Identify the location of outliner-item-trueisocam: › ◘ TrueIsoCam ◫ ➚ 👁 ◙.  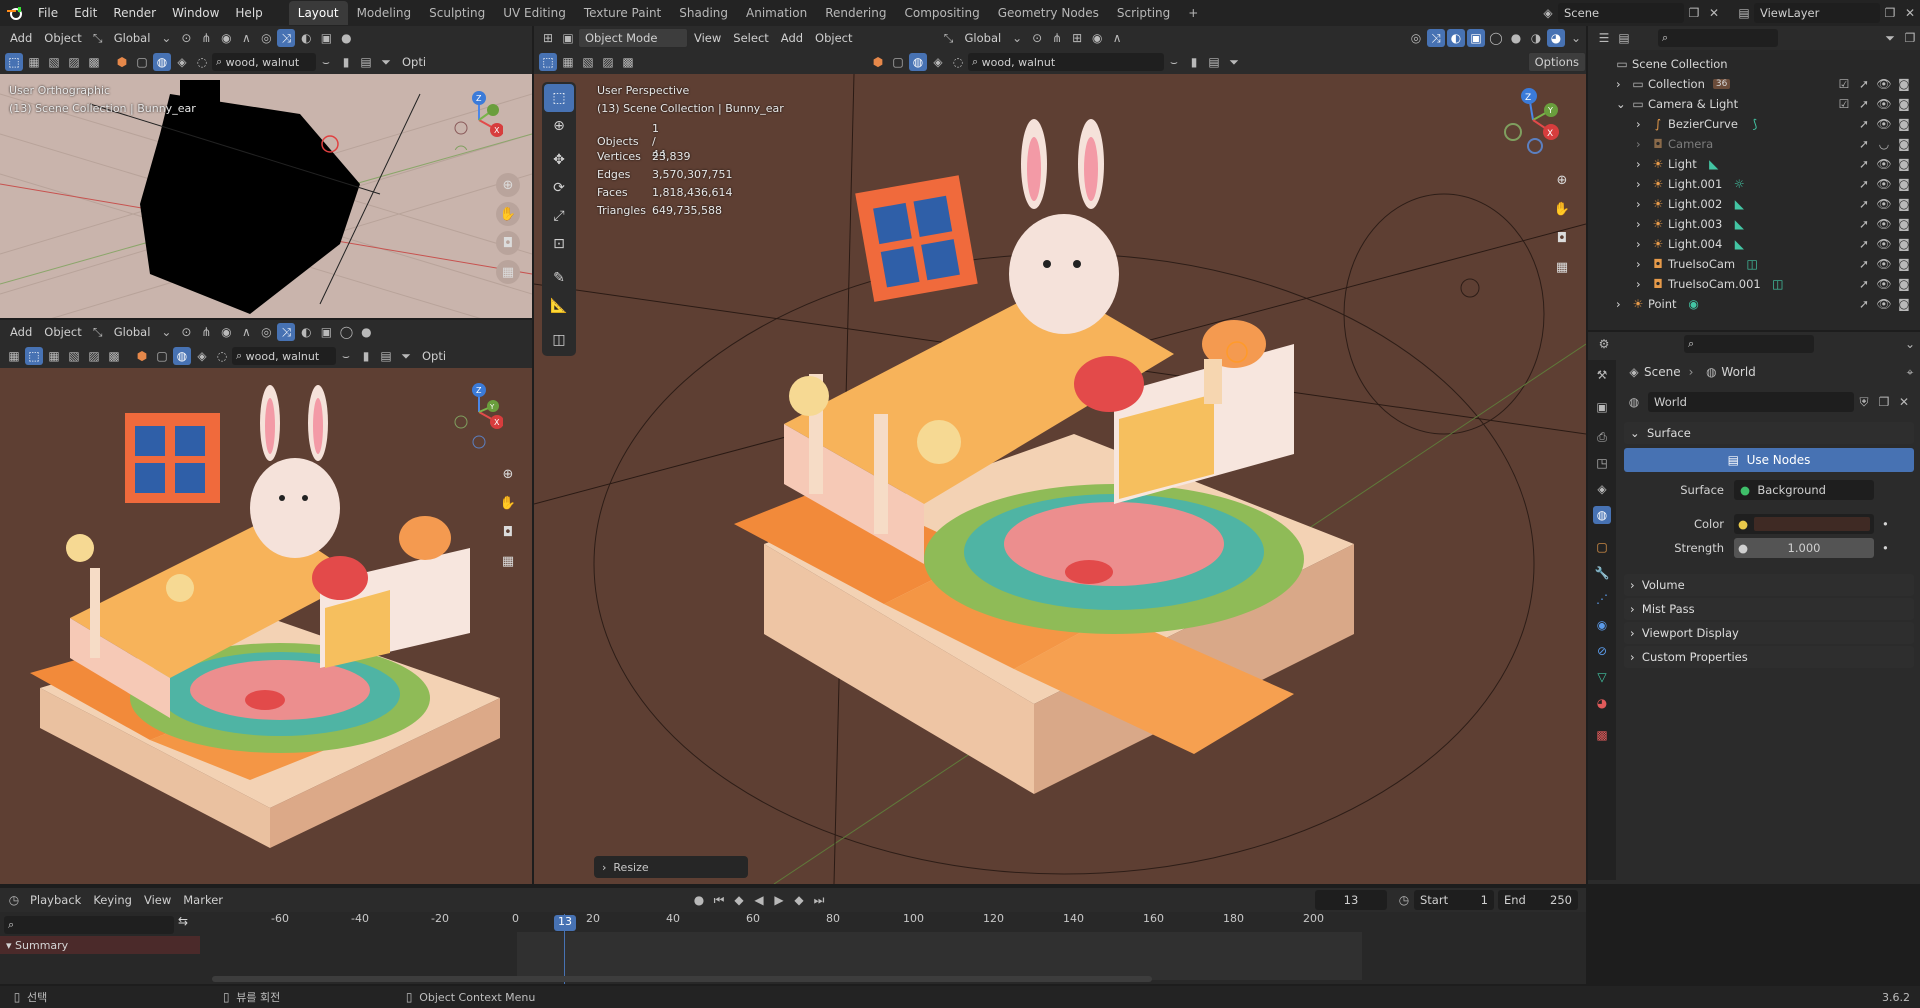
(1754, 264).